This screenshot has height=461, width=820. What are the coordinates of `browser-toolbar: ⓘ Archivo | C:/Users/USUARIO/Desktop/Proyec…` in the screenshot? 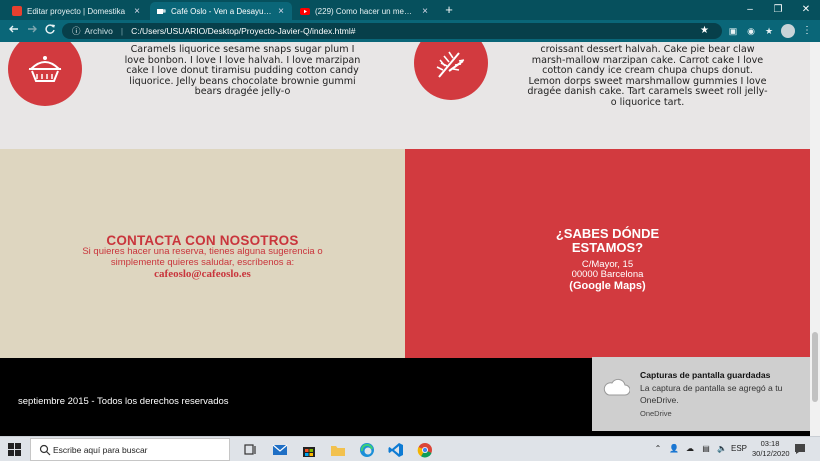 It's located at (410, 31).